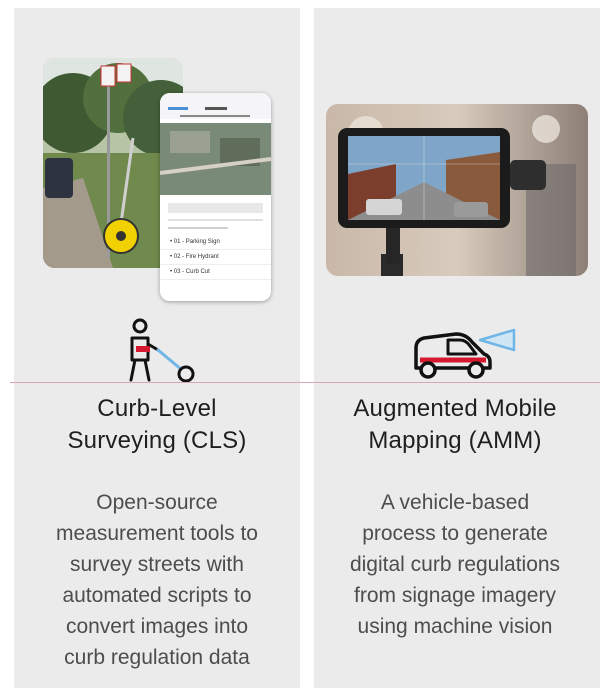 The height and width of the screenshot is (693, 605). I want to click on description-line: curb regulation data, so click(157, 657).